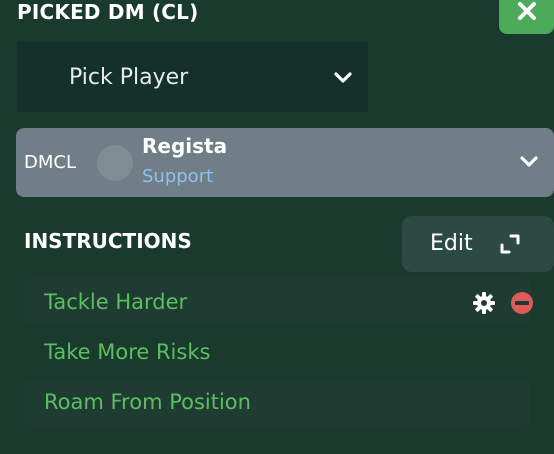 The height and width of the screenshot is (454, 554). I want to click on role-selector: DMCL Regista Support, so click(285, 162).